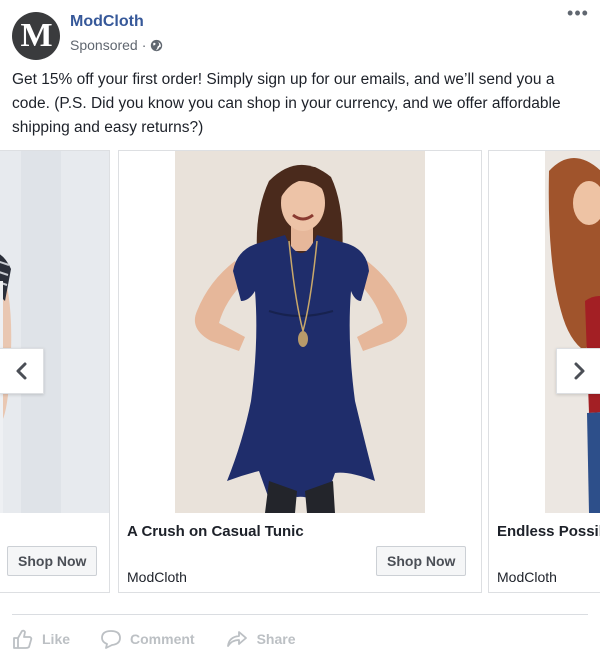 The height and width of the screenshot is (663, 600). Describe the element at coordinates (111, 639) in the screenshot. I see `comment-icon` at that location.